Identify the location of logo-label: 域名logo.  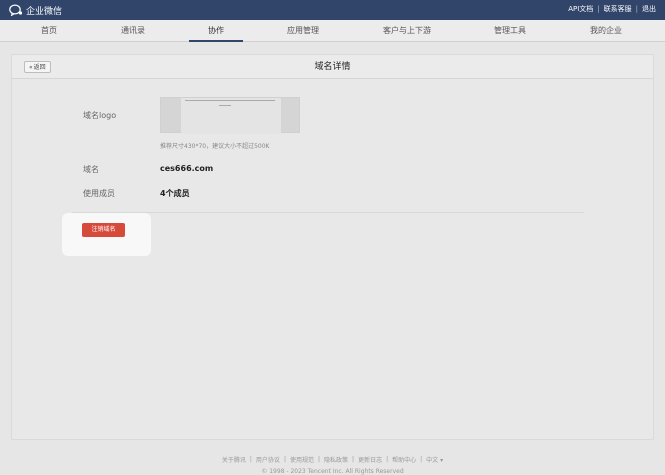
(100, 115).